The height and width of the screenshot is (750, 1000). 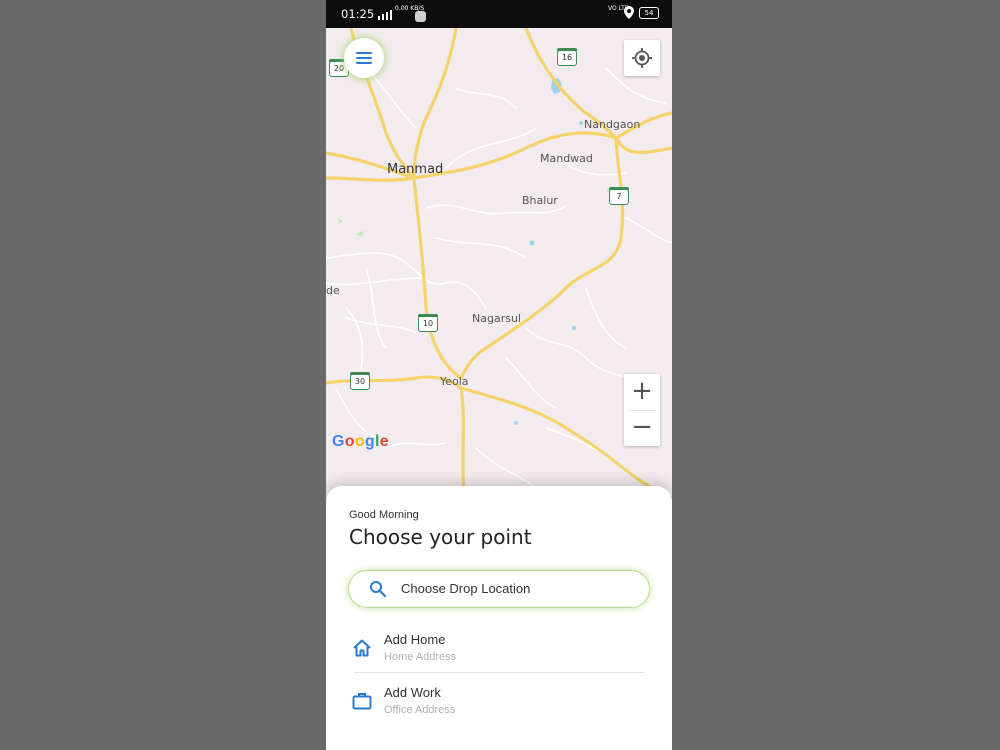 I want to click on status-time: 01:25, so click(x=358, y=14).